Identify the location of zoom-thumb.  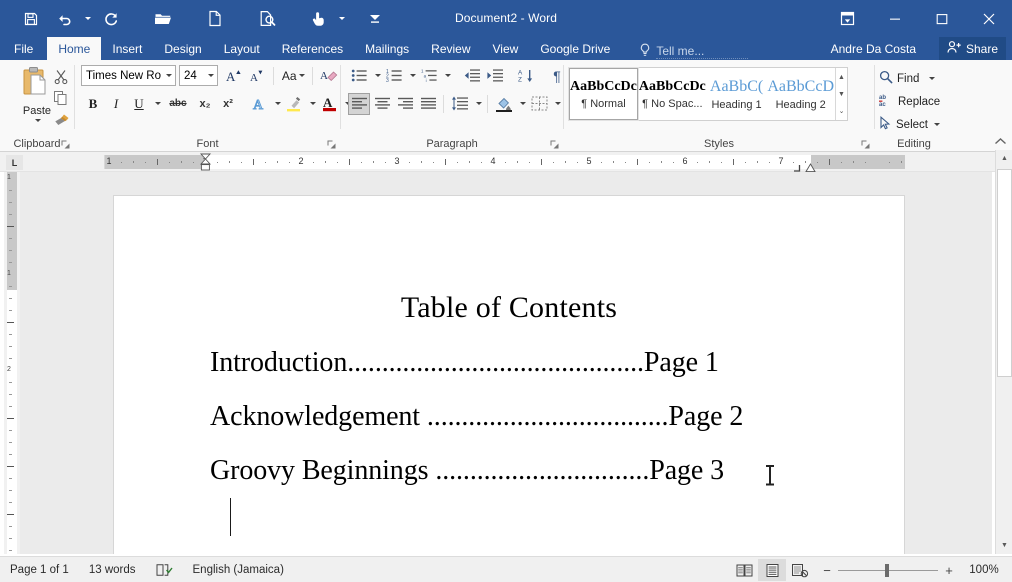
(887, 570).